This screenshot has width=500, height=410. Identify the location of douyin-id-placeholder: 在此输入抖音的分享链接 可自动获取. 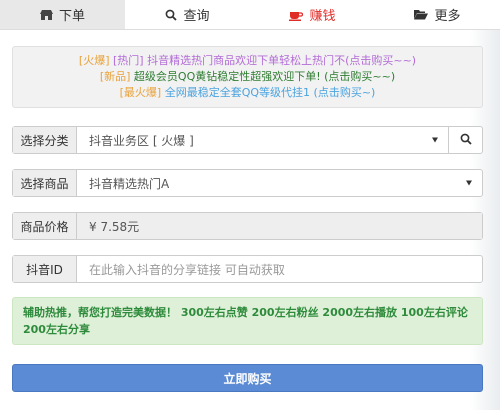
(187, 269).